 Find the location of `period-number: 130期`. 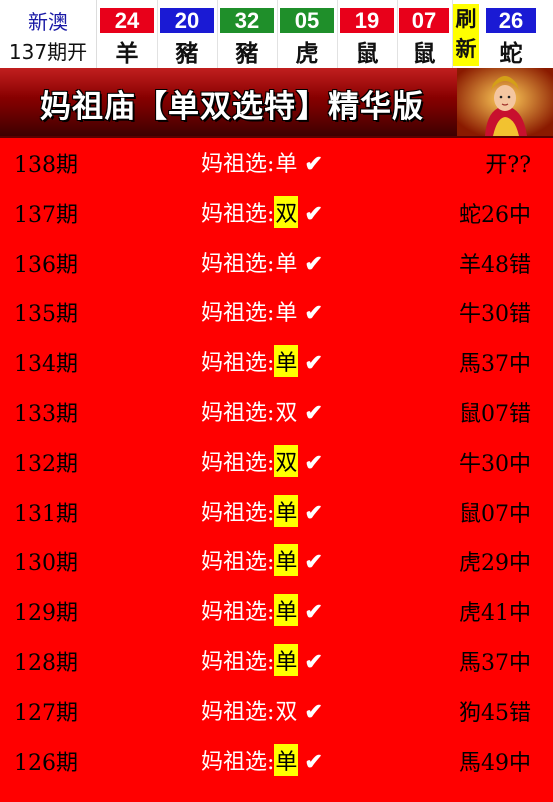

period-number: 130期 is located at coordinates (46, 564).